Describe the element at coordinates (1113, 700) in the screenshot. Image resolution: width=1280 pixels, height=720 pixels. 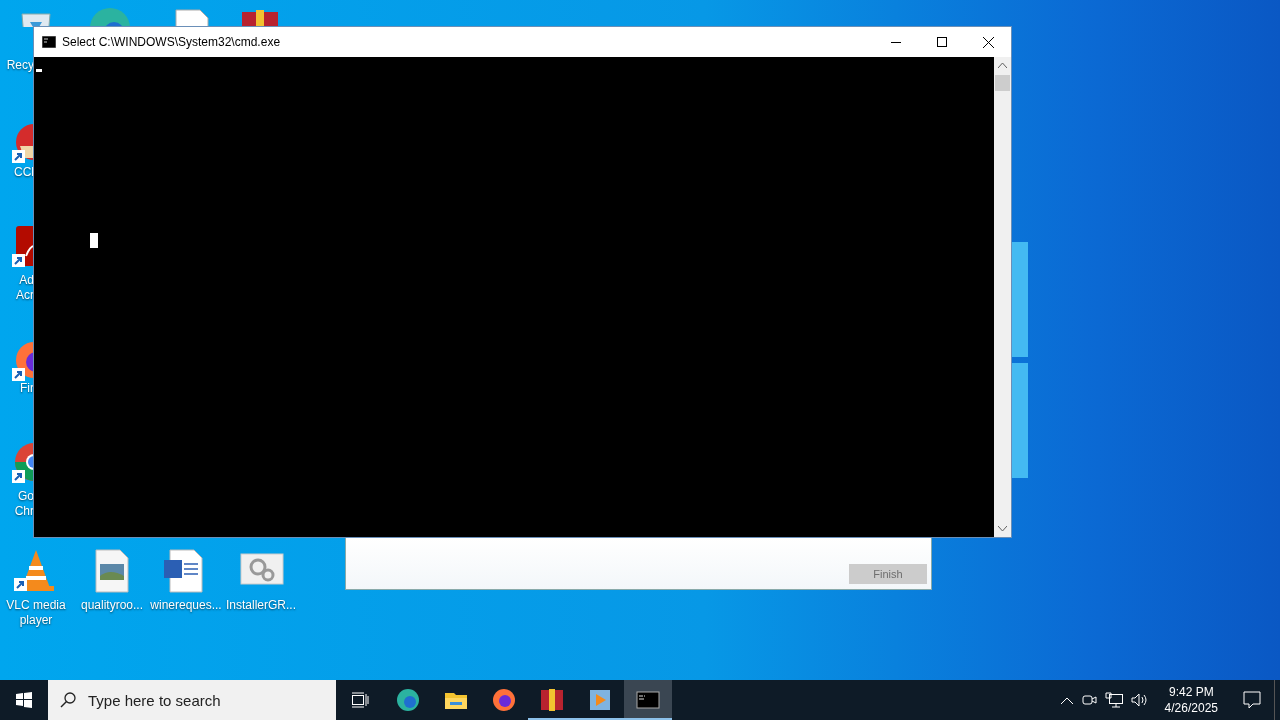
I see `network-icon` at that location.